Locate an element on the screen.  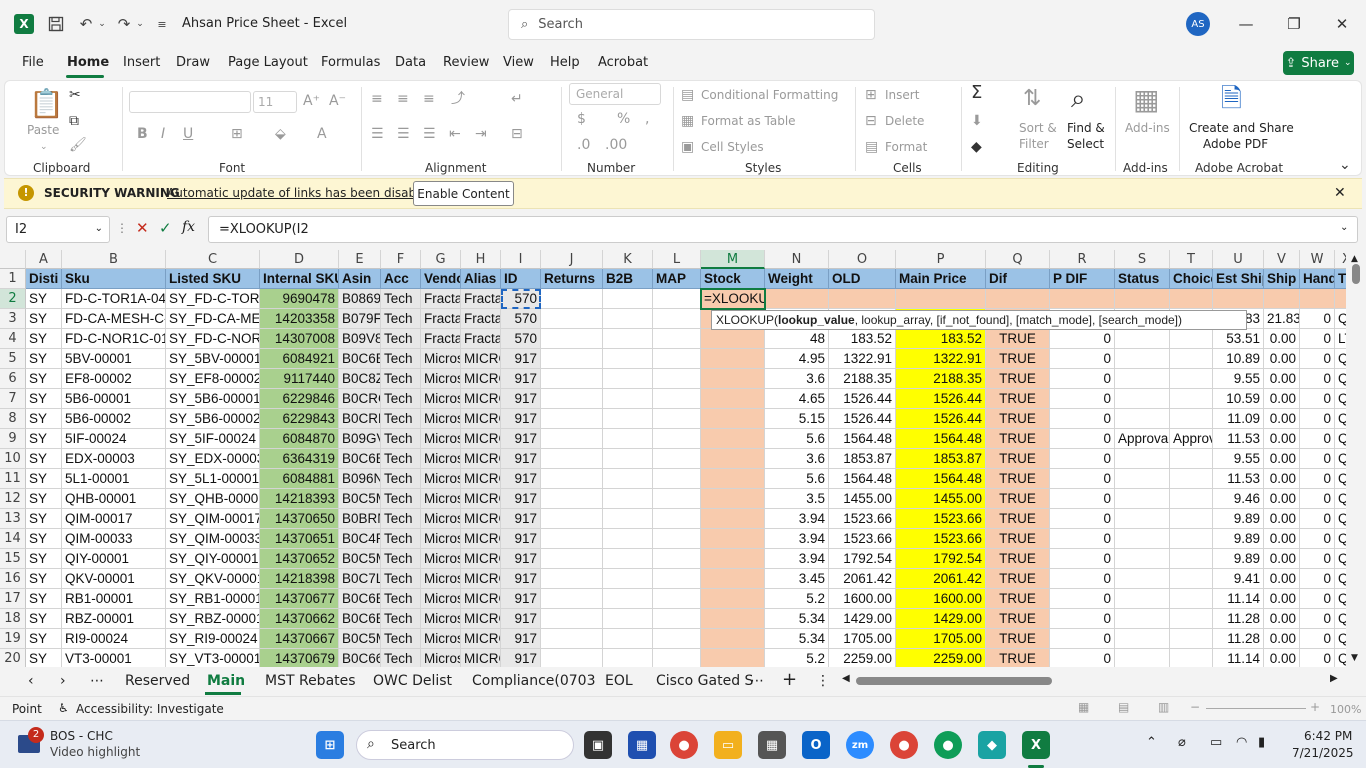
cell-f9: Tech is located at coordinates (401, 439).